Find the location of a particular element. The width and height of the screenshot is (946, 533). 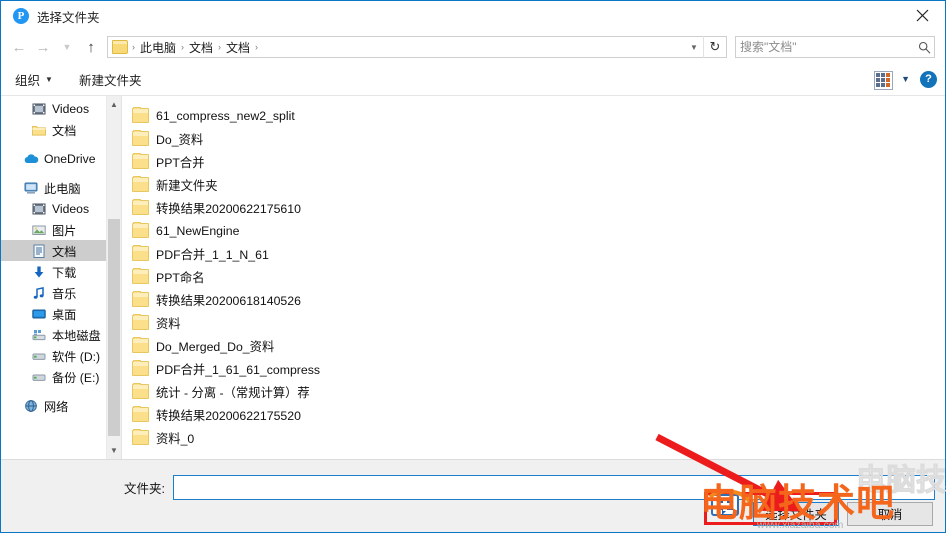

file-item: Do_Merged_Do_资料 is located at coordinates (245, 345).